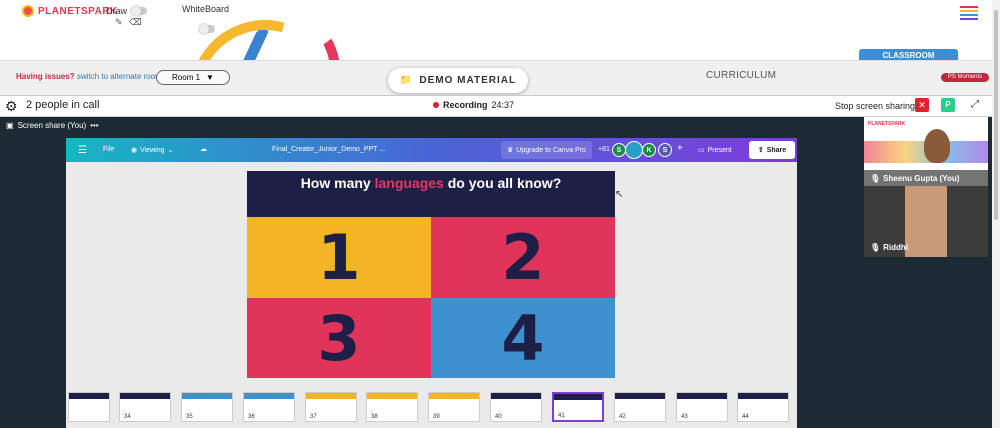 The height and width of the screenshot is (428, 1000). Describe the element at coordinates (339, 257) in the screenshot. I see `slide-cell-1: 1` at that location.